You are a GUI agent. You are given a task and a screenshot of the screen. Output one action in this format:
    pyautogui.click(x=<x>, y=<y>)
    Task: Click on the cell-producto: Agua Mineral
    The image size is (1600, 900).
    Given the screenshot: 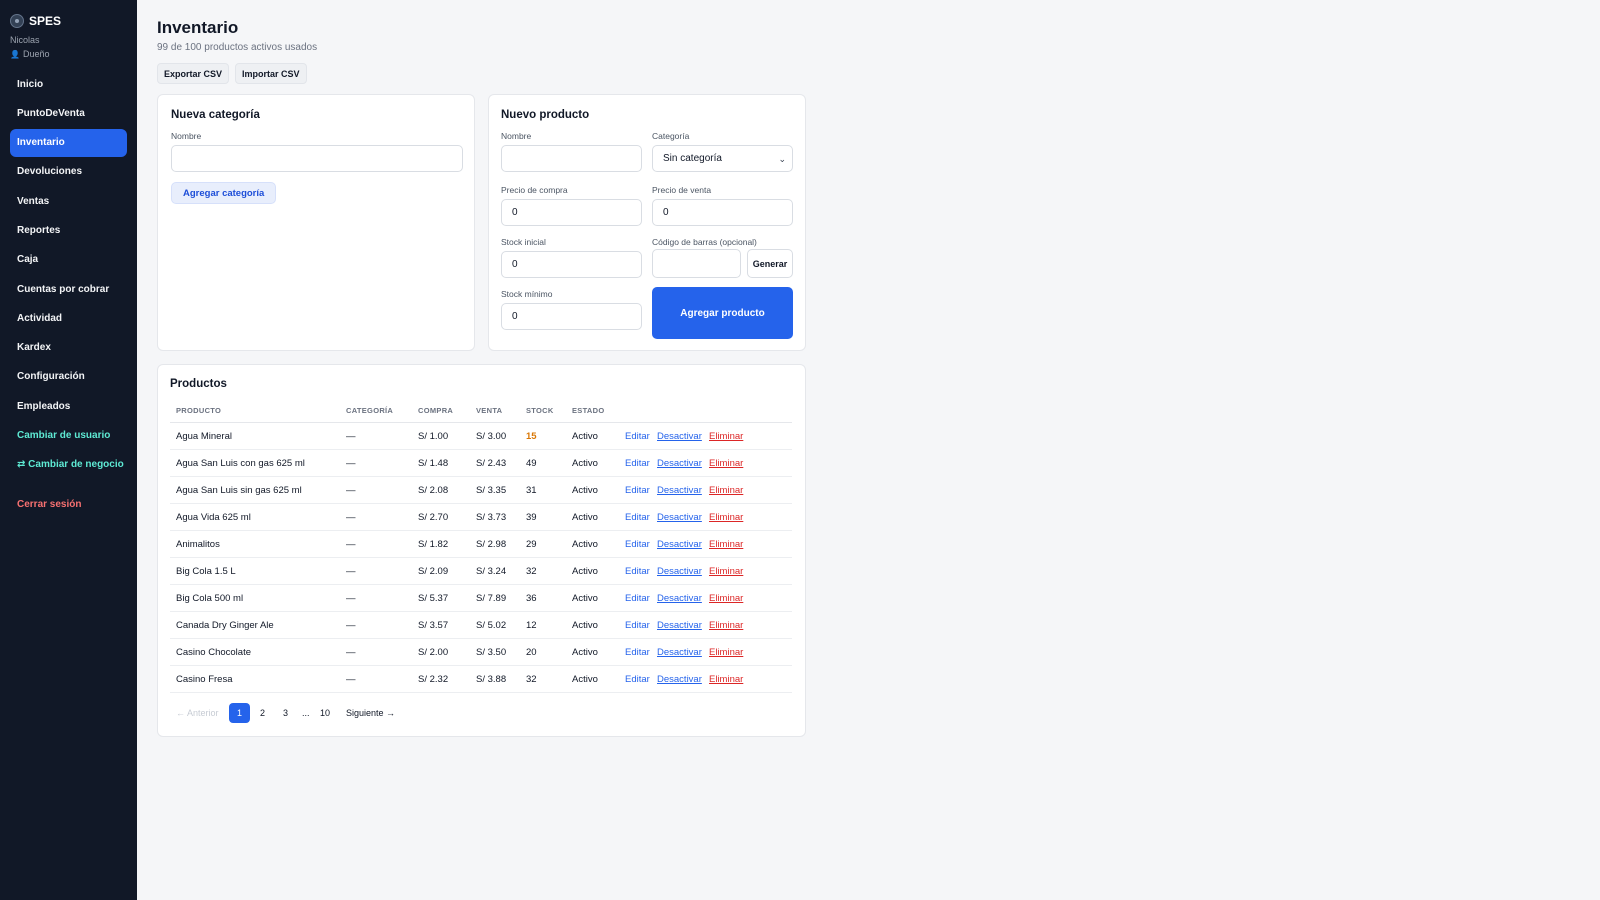 What is the action you would take?
    pyautogui.click(x=204, y=436)
    